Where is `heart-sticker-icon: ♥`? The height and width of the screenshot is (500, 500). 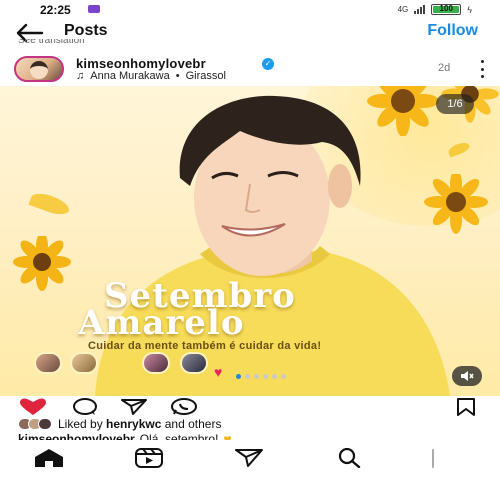 heart-sticker-icon: ♥ is located at coordinates (218, 372).